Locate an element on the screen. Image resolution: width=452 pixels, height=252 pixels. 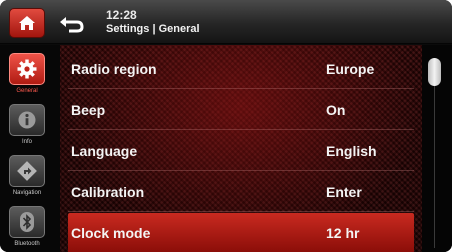
sidebar: General Info Navigation Bluetooth is located at coordinates (30, 148).